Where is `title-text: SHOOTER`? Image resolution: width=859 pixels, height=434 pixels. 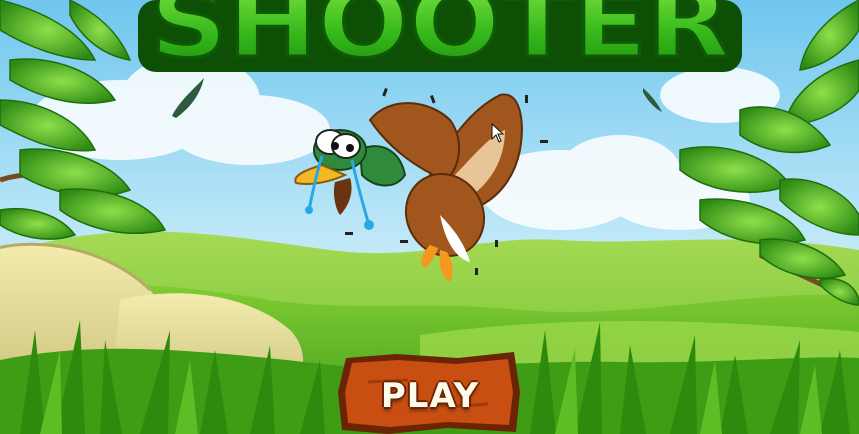
title-text: SHOOTER is located at coordinates (440, 39).